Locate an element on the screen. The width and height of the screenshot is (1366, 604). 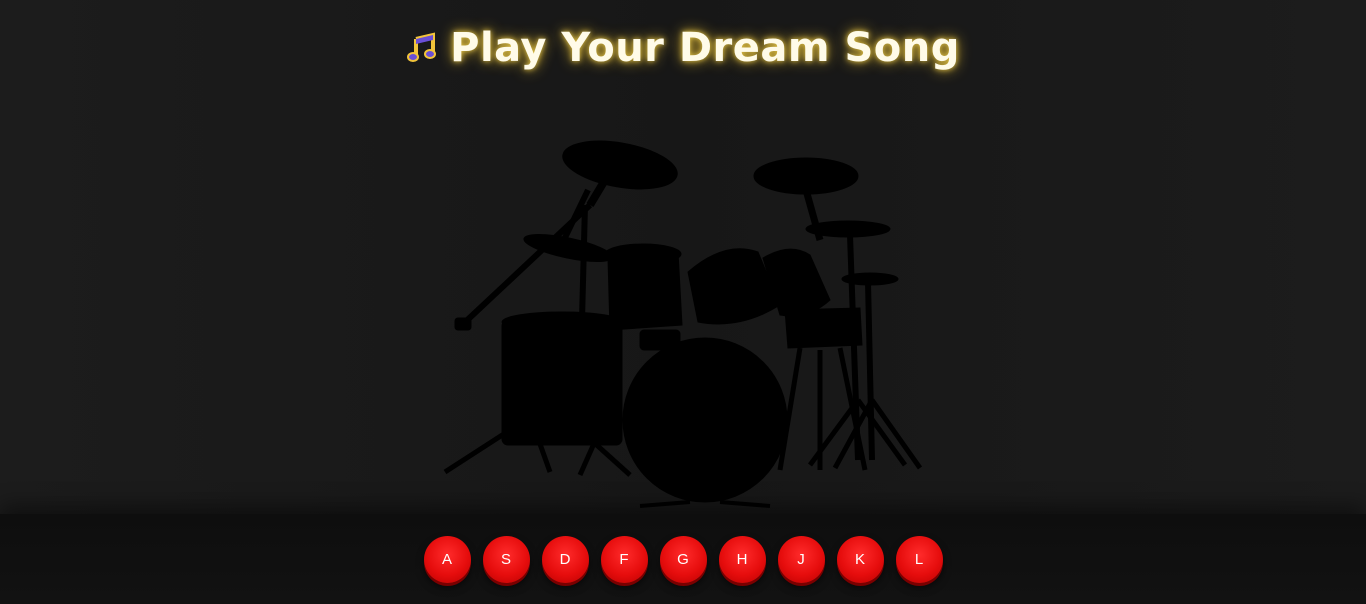
drum-key-g: G is located at coordinates (683, 559).